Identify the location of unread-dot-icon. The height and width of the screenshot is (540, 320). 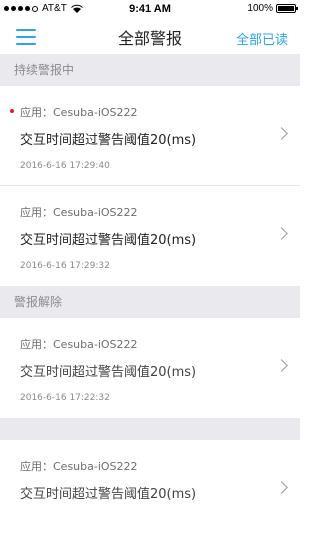
(12, 111).